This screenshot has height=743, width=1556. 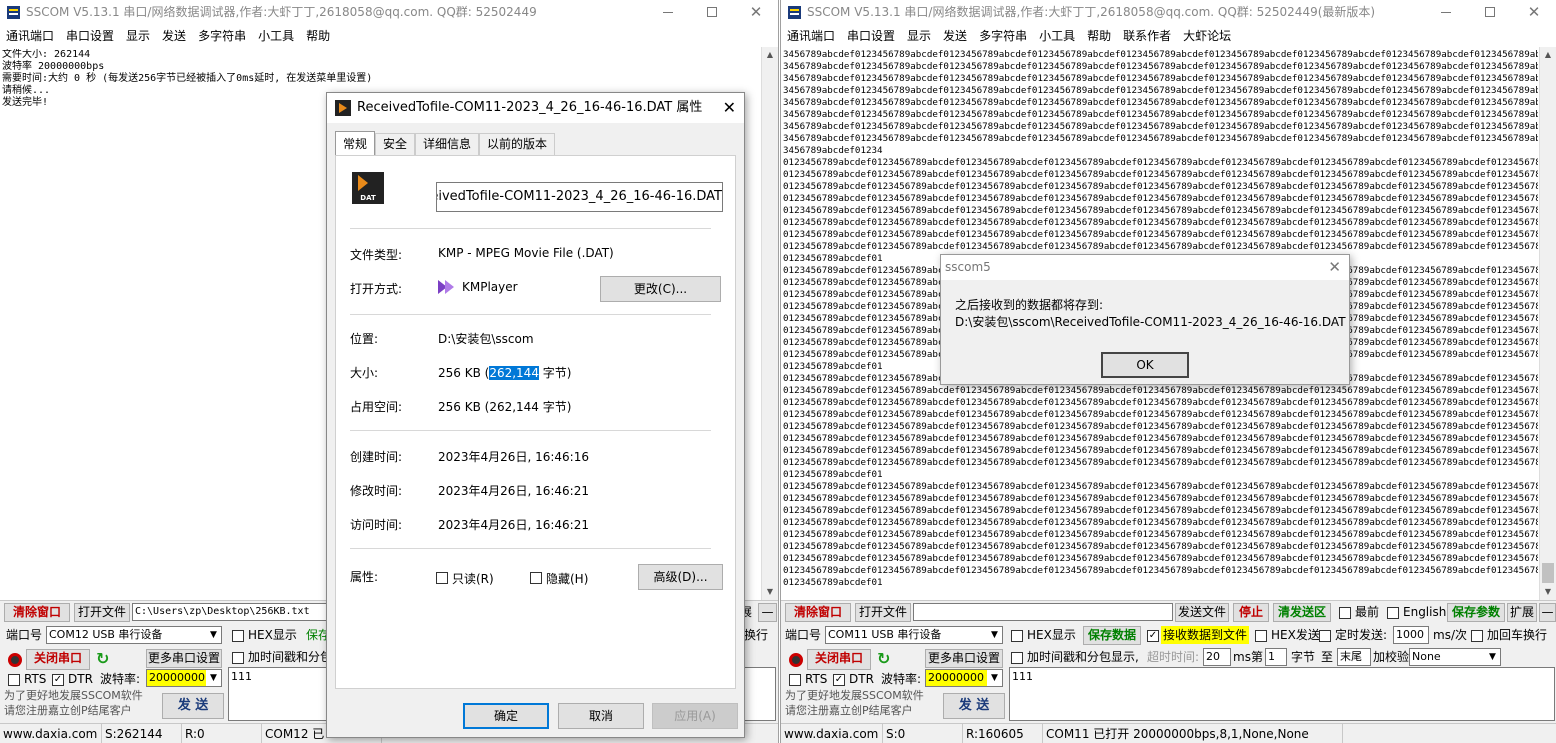 I want to click on expand-button: 扩展, so click(x=1522, y=612).